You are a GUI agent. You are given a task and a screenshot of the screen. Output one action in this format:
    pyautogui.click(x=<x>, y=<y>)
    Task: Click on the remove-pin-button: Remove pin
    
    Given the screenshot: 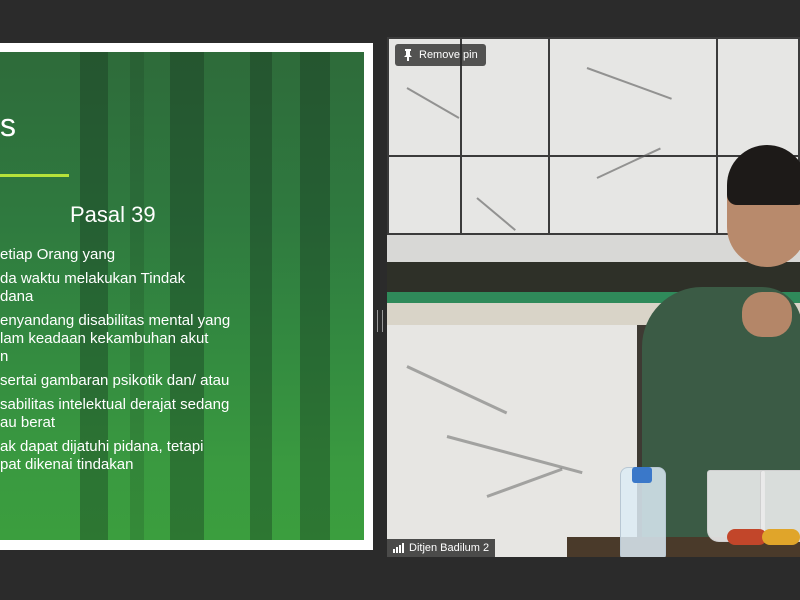 What is the action you would take?
    pyautogui.click(x=440, y=55)
    